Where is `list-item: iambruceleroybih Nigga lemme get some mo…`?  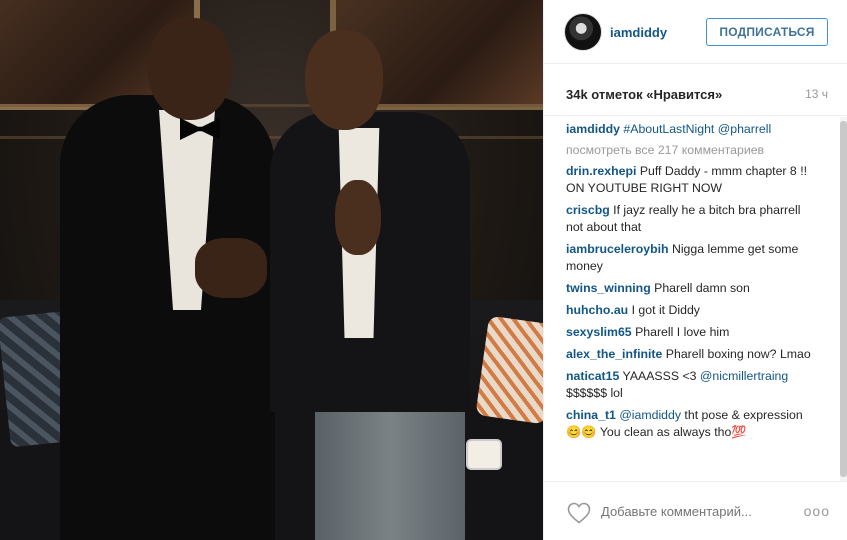 list-item: iambruceleroybih Nigga lemme get some mo… is located at coordinates (692, 258).